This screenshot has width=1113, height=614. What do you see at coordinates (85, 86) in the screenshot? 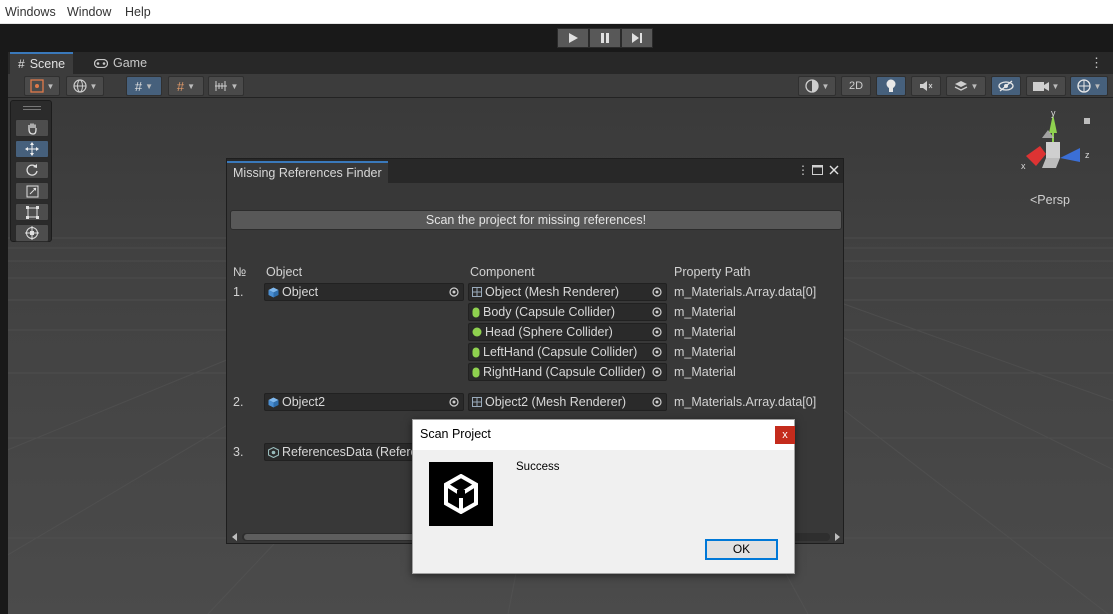
I see `tool-handle-rotation-button: ▼` at bounding box center [85, 86].